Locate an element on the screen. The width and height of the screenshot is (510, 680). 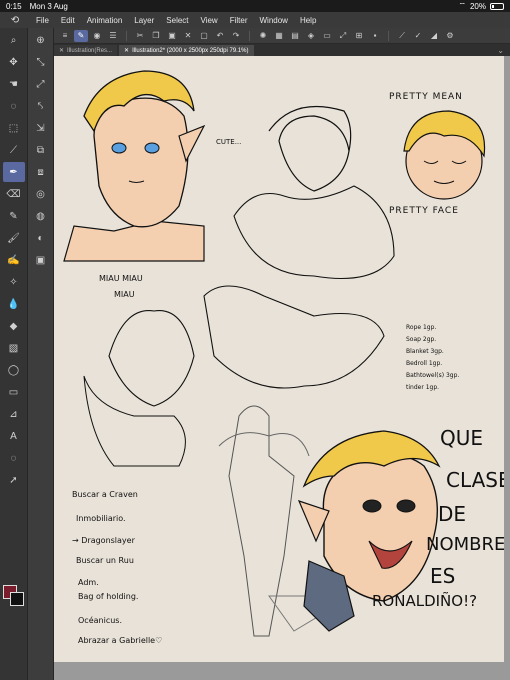
shout-text: NOMBRE is located at coordinates (465, 544).